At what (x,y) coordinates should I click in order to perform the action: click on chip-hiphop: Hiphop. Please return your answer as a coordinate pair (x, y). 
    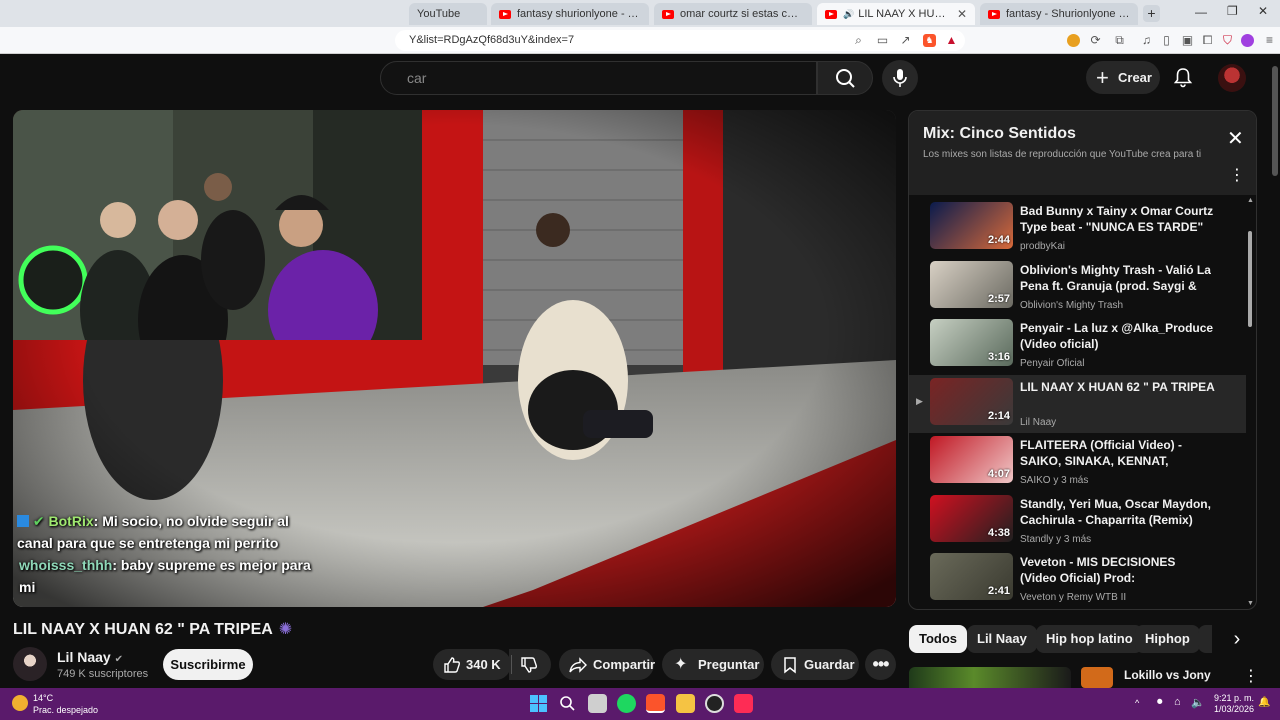
    Looking at the image, I should click on (1167, 639).